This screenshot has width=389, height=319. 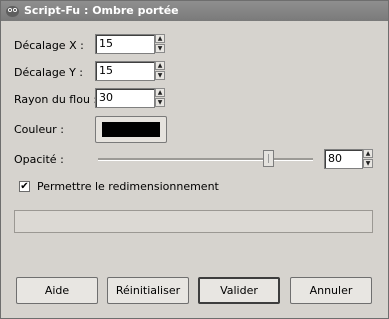 I want to click on opacity-spinbutton: 80 ▲ ▼, so click(x=349, y=159).